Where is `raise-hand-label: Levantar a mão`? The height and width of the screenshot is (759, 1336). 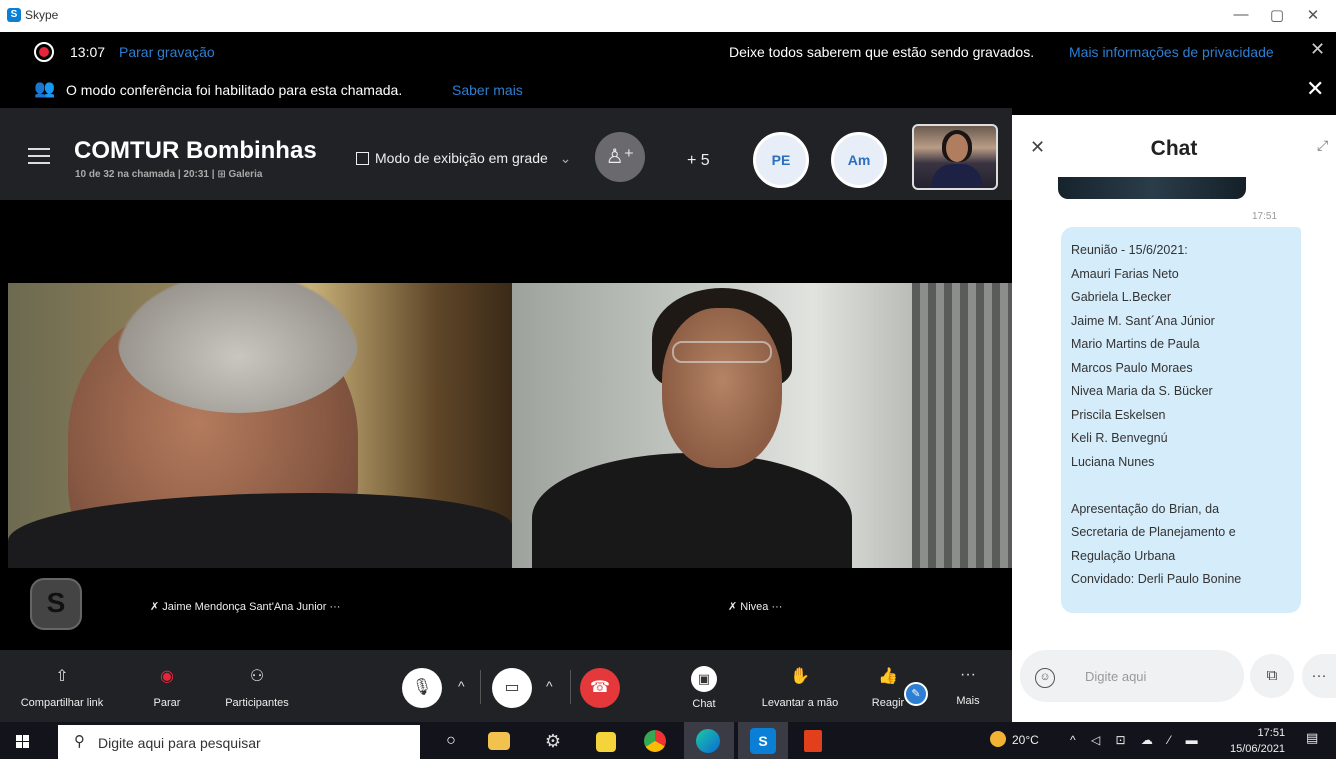 raise-hand-label: Levantar a mão is located at coordinates (800, 703).